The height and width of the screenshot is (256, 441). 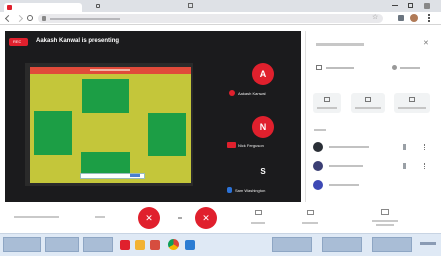 I want to click on person-add-icon, so click(x=394, y=67).